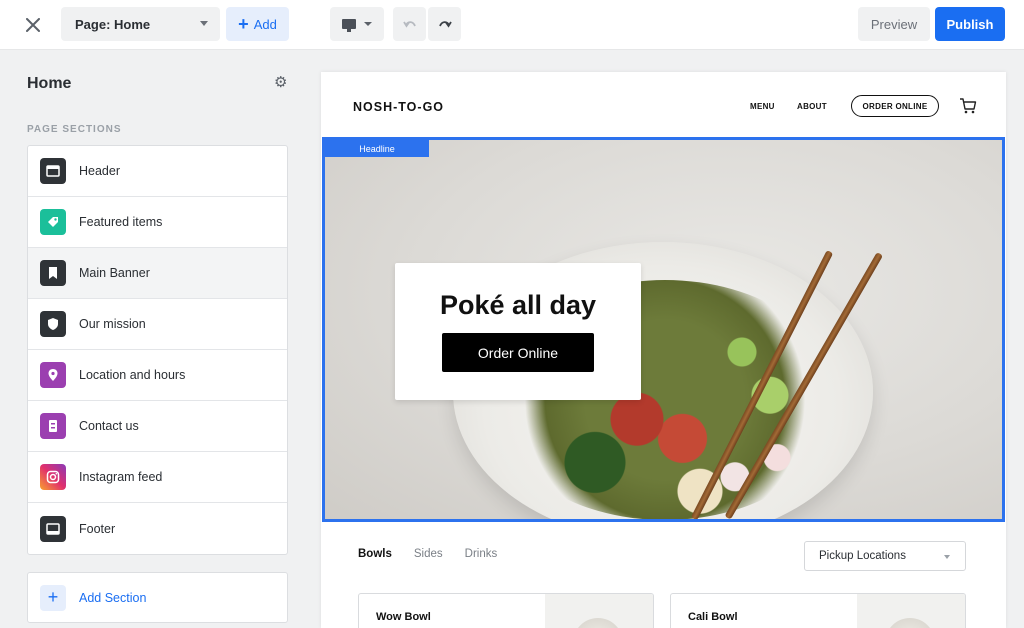 This screenshot has height=628, width=1024. I want to click on pickup-locations-value: Pickup Locations, so click(862, 556).